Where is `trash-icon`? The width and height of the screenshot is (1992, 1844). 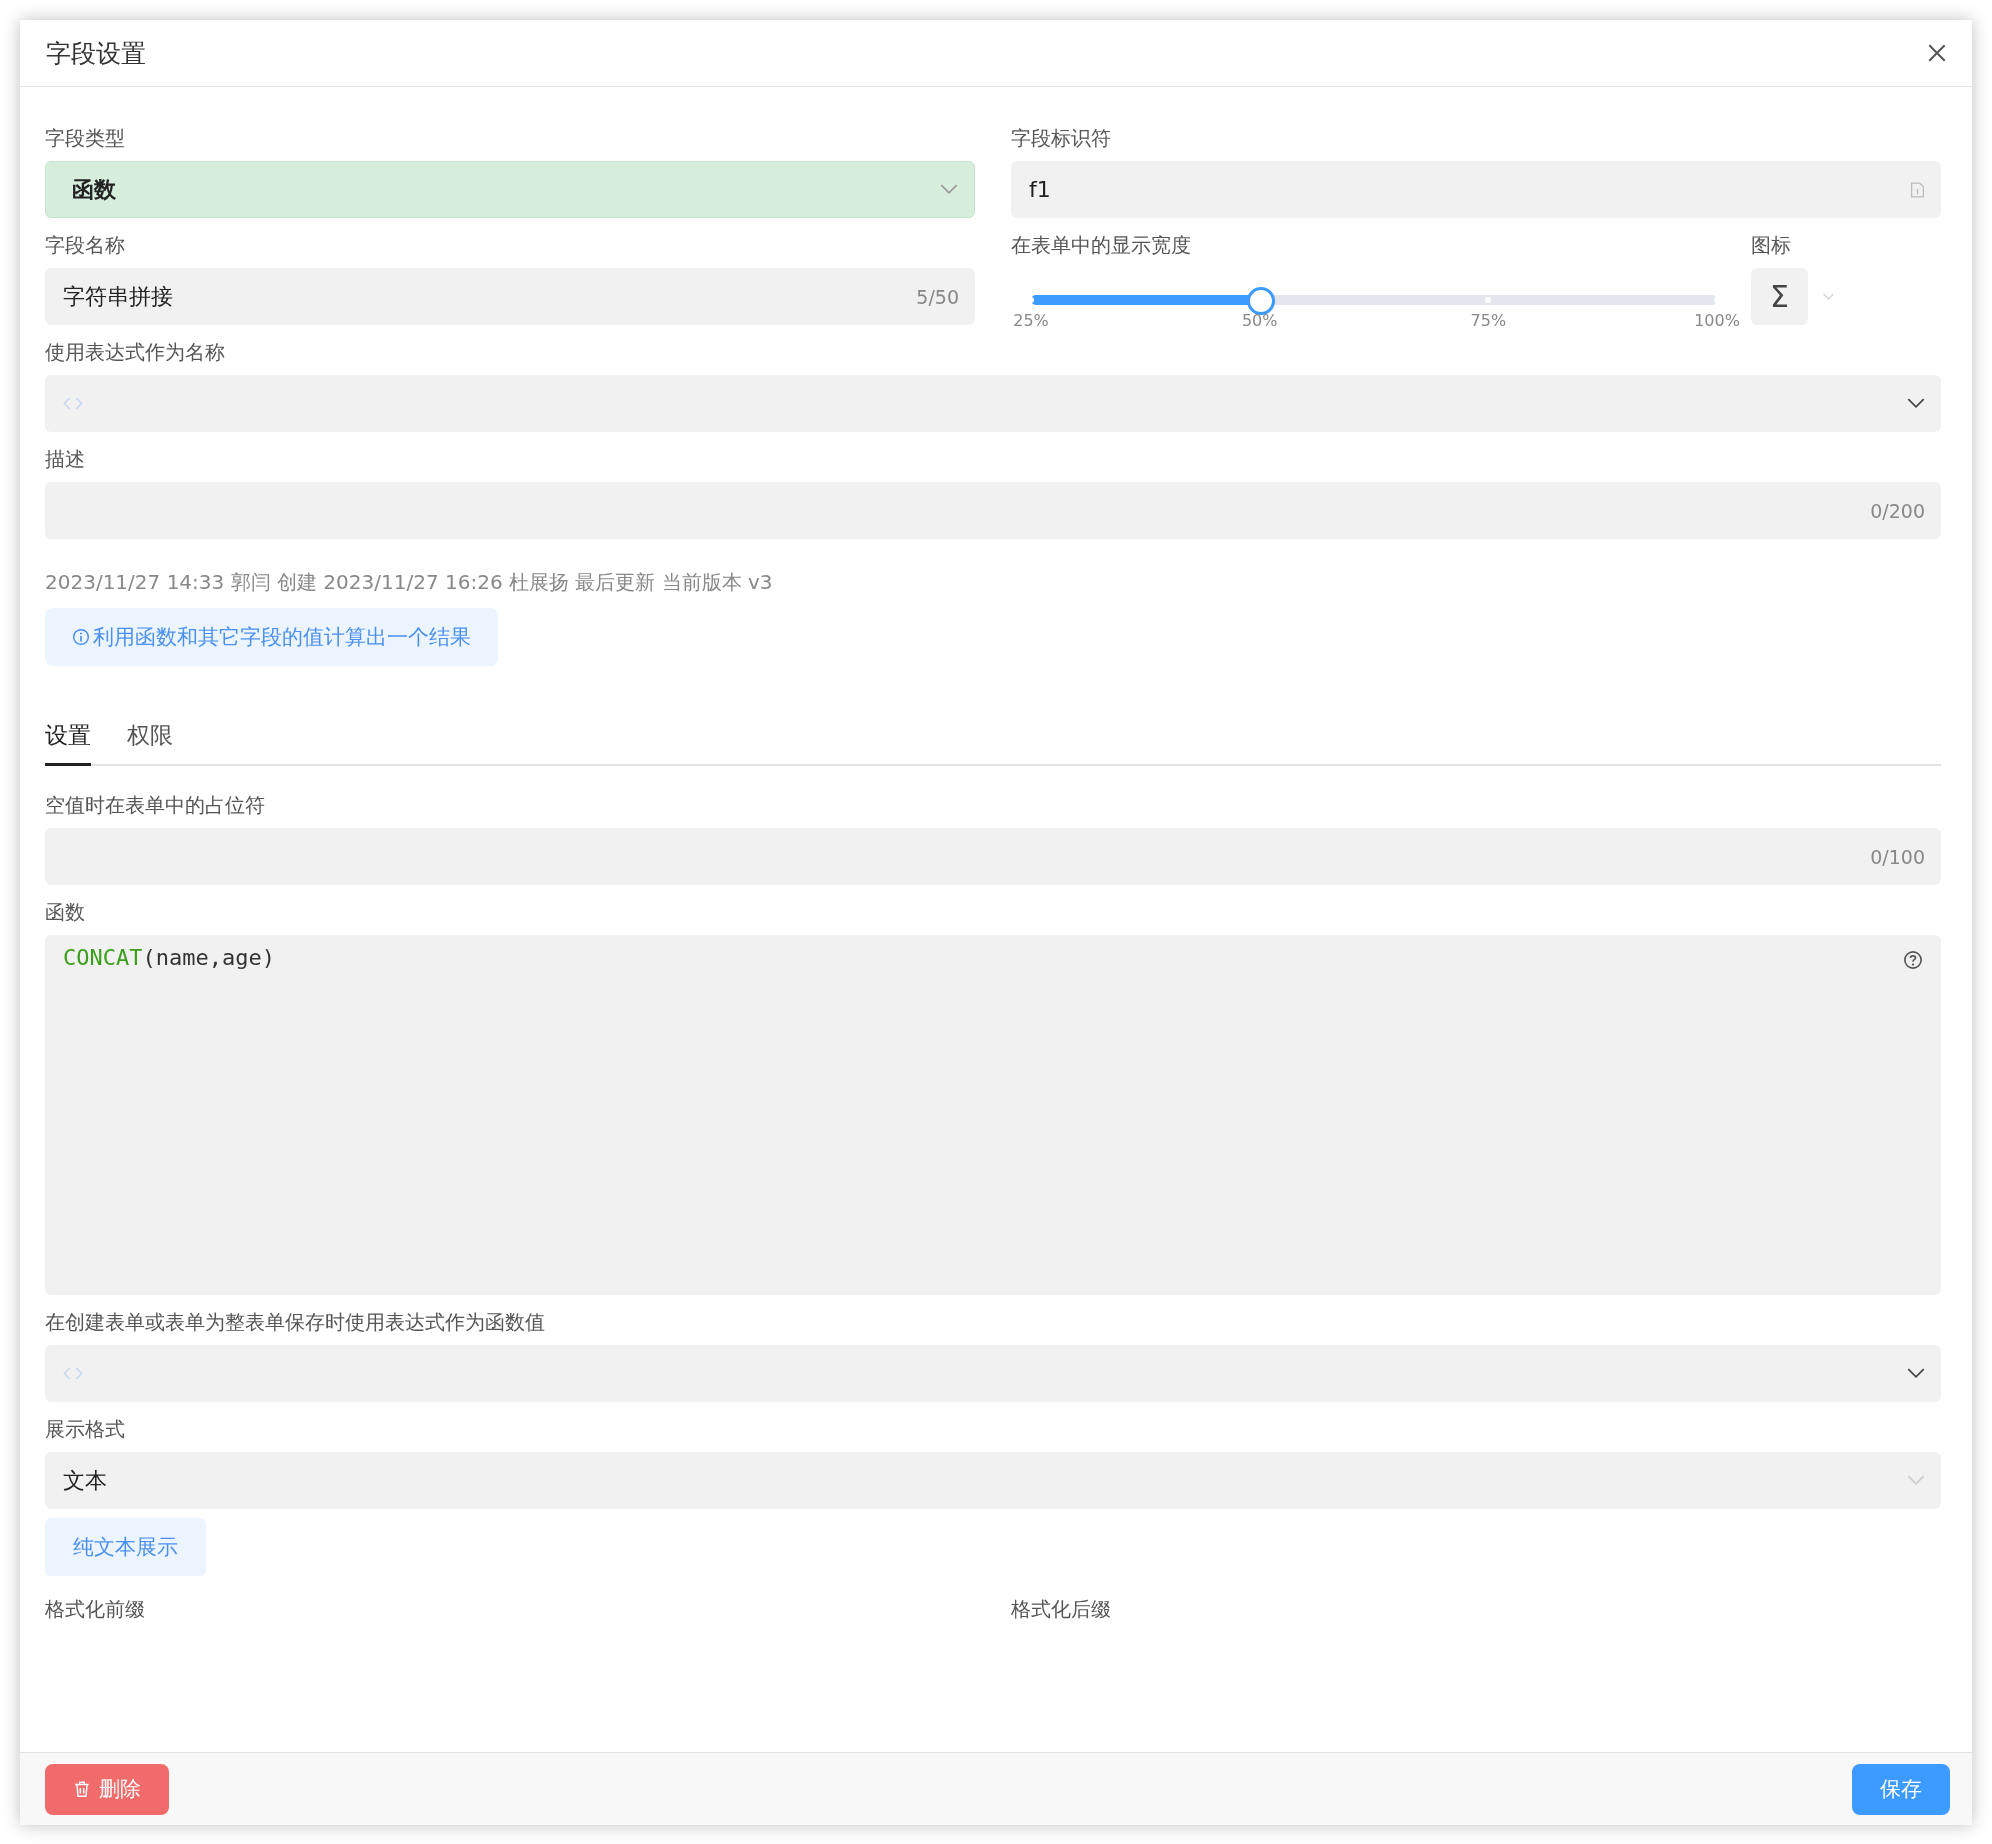
trash-icon is located at coordinates (82, 1789).